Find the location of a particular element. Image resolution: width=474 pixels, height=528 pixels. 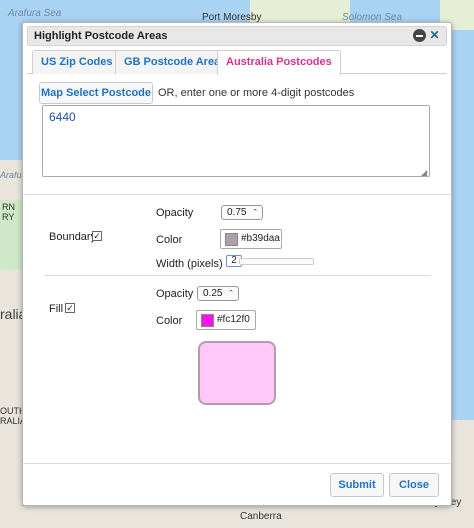

map-label-ry: RY is located at coordinates (8, 217).